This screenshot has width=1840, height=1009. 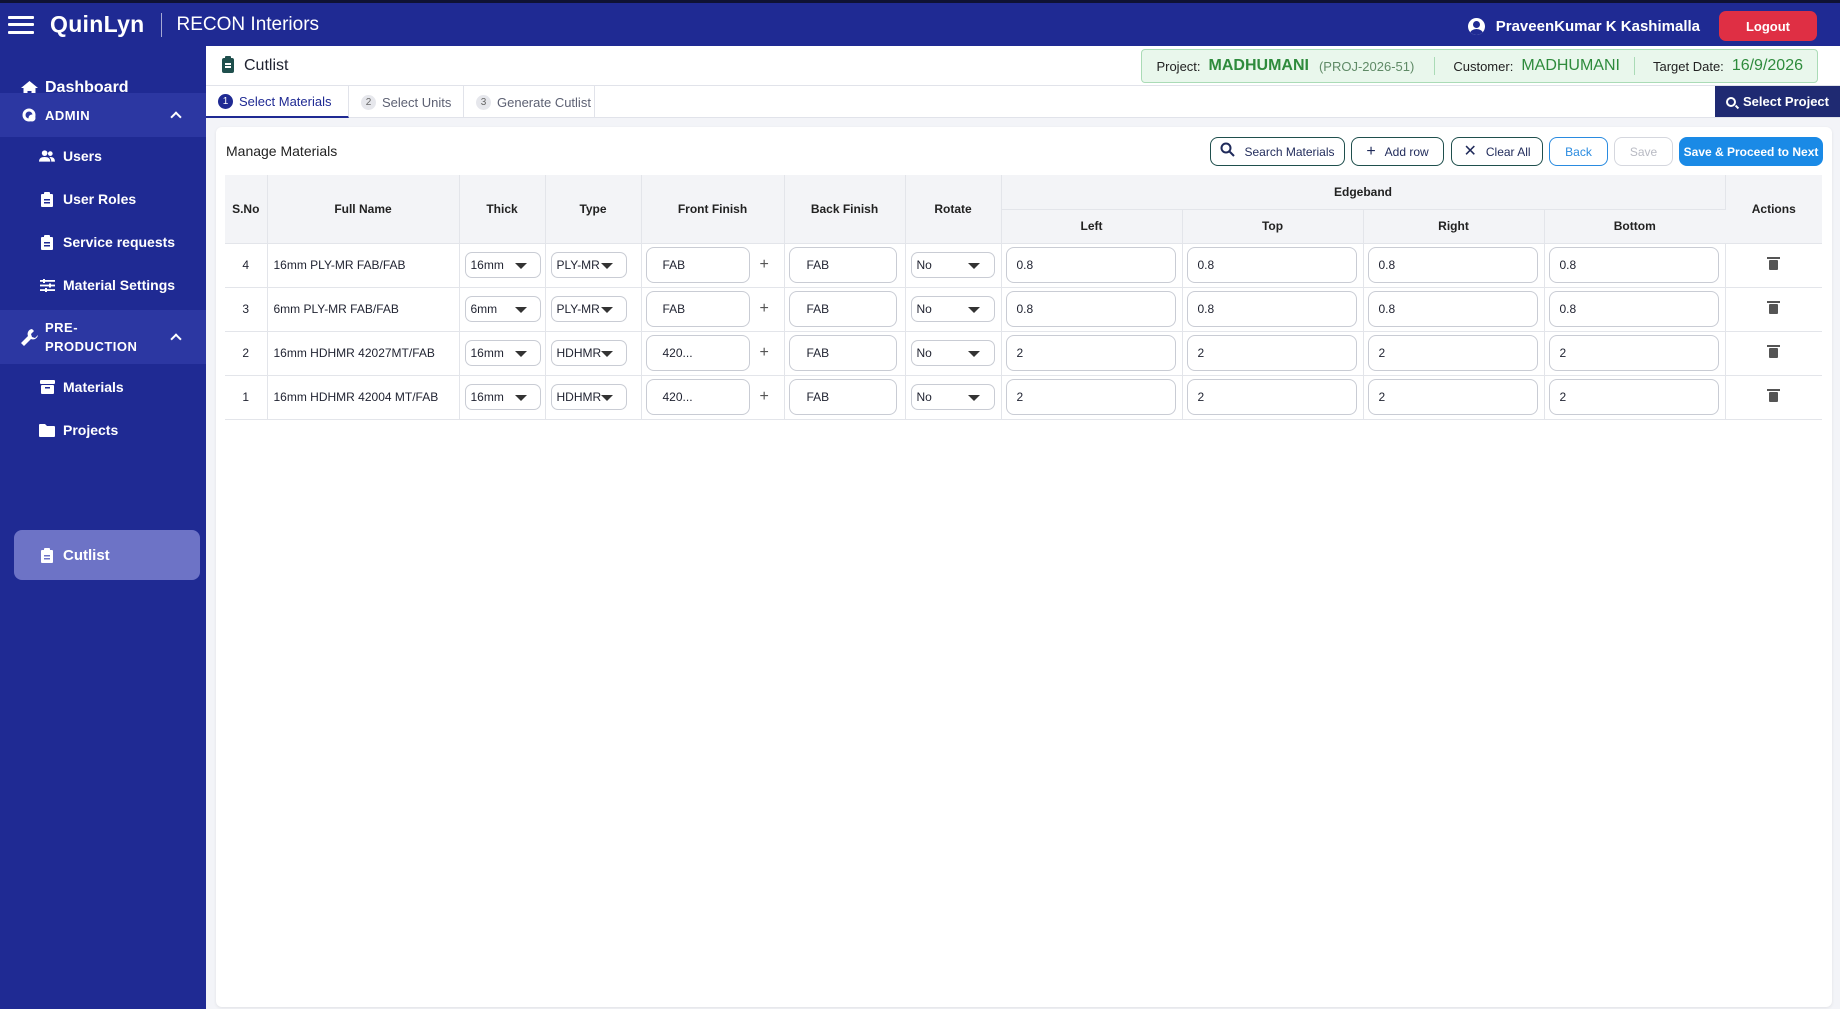 I want to click on clear-all-button: ✕ Clear All, so click(x=1497, y=151).